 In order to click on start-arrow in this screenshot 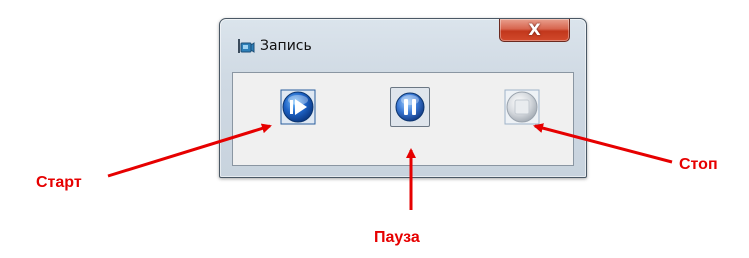, I will do `click(189, 150)`.